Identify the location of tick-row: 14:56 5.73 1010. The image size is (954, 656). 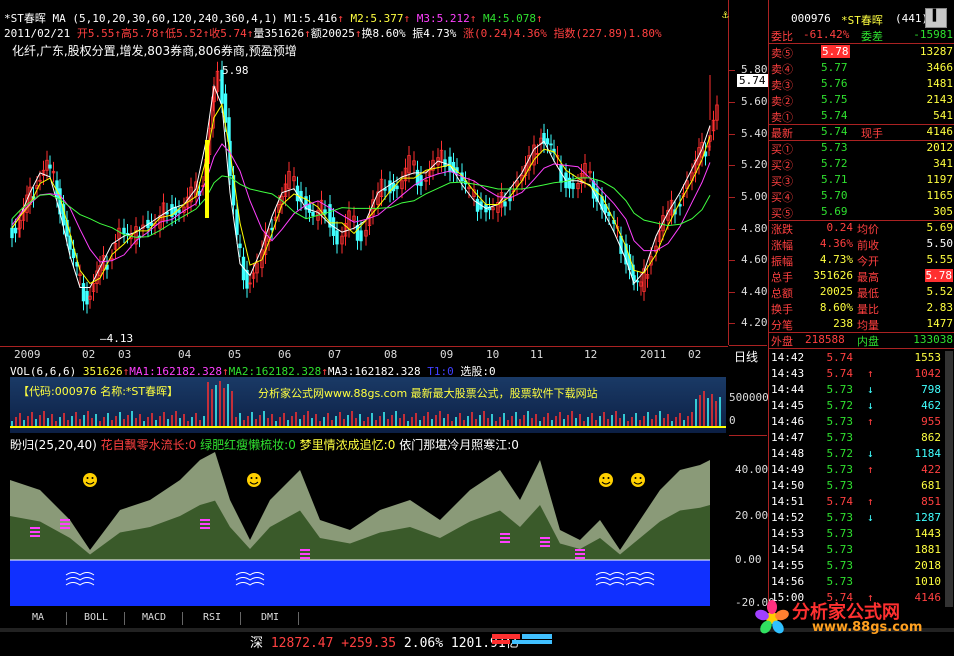
(856, 581).